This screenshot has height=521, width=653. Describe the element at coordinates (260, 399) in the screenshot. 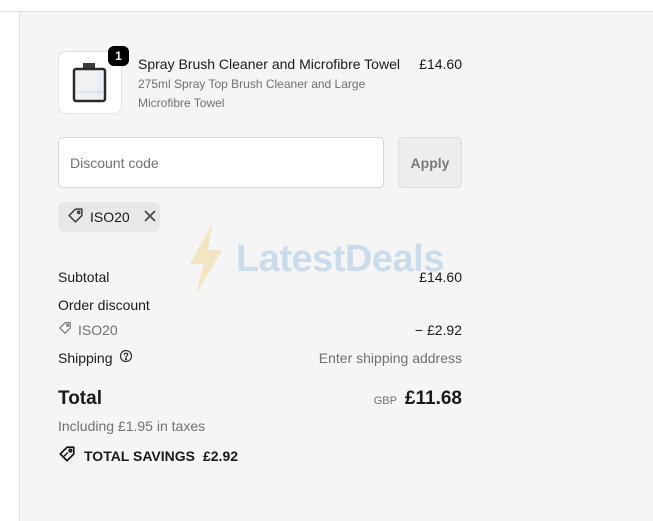

I see `total-row: Total GBP £11.68` at that location.